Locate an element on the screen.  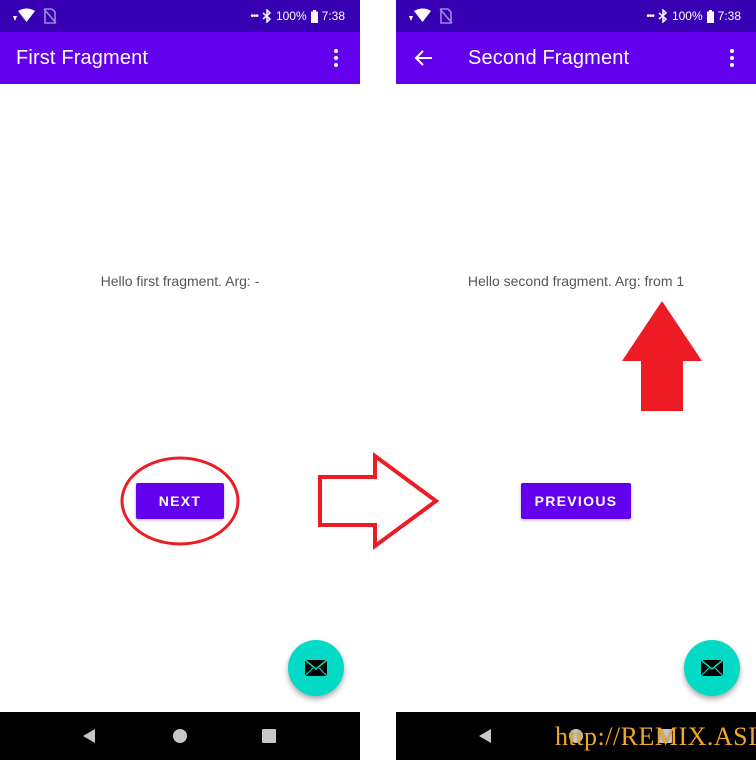
nav-recents-icon is located at coordinates (269, 736).